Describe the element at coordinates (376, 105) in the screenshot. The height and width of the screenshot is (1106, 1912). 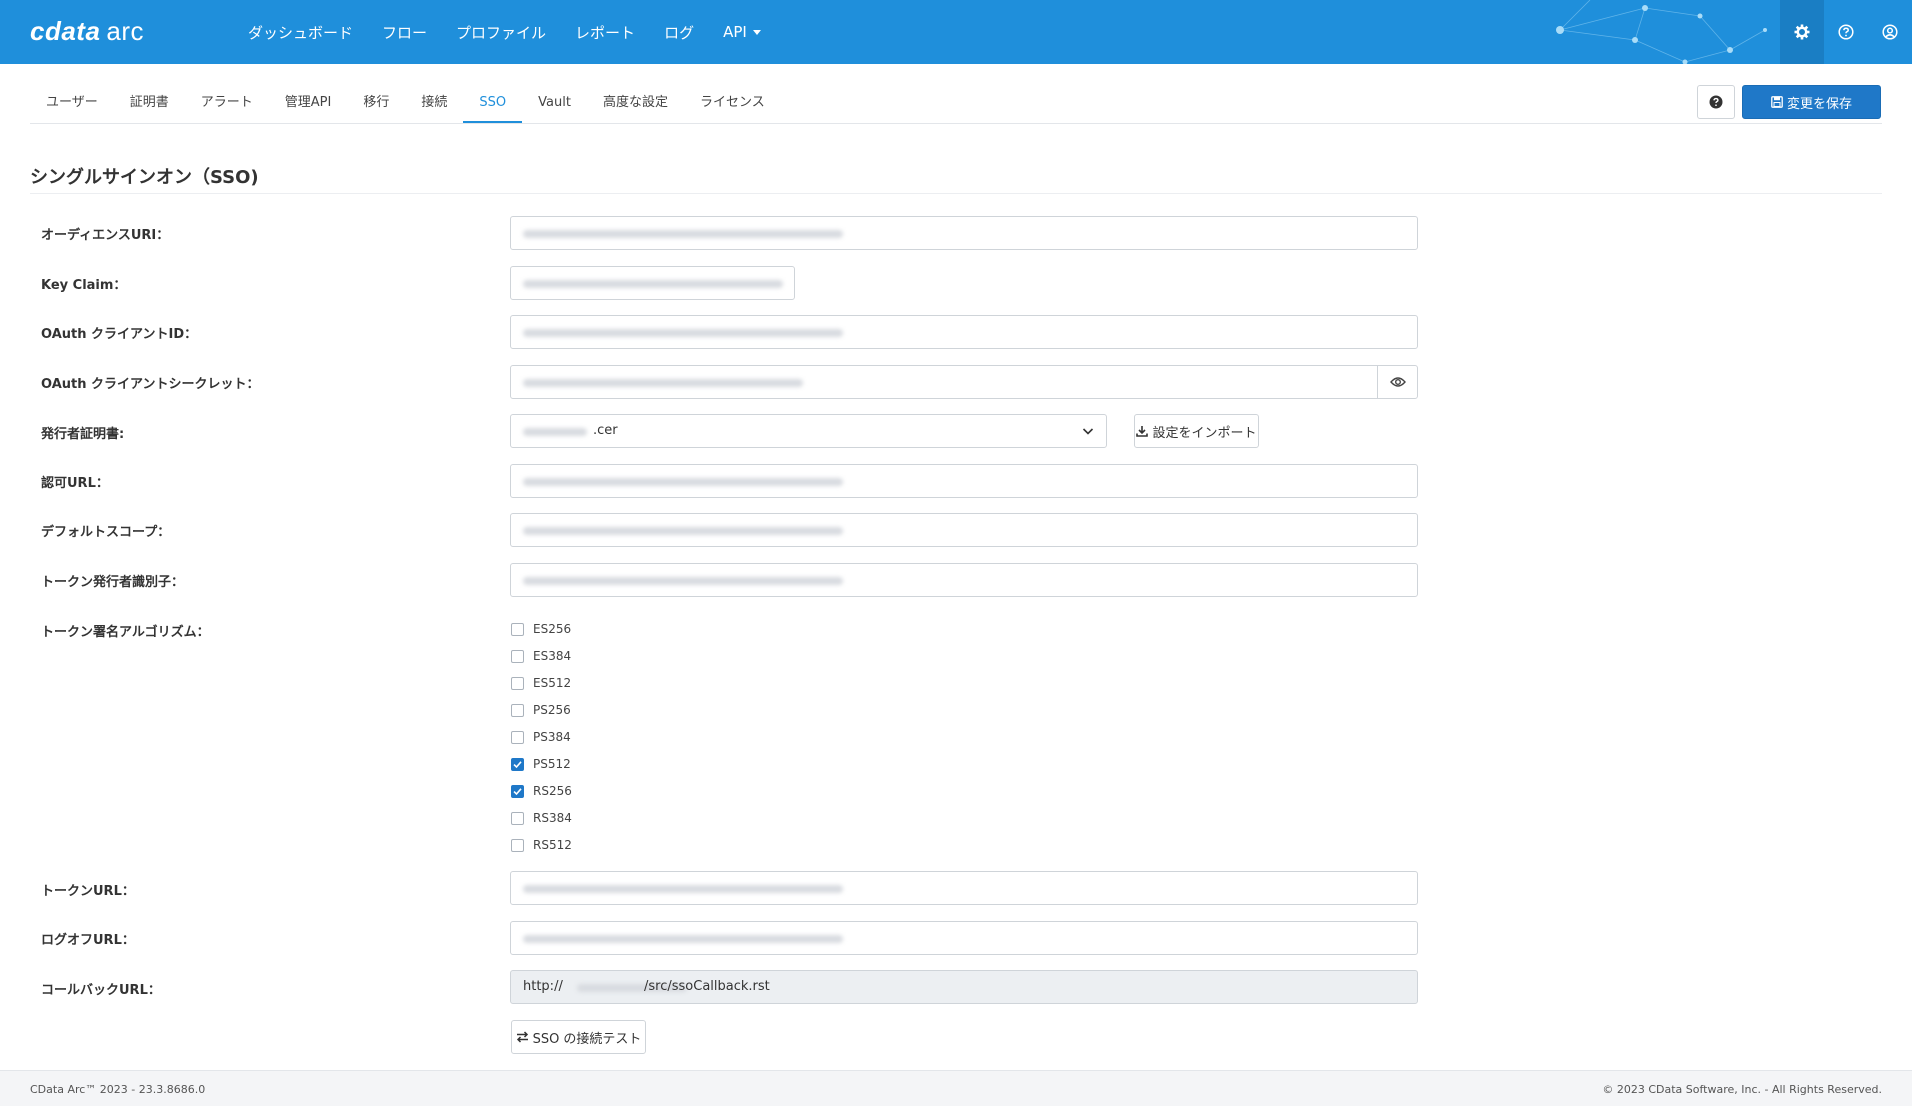
I see `tab-migration: 移行` at that location.